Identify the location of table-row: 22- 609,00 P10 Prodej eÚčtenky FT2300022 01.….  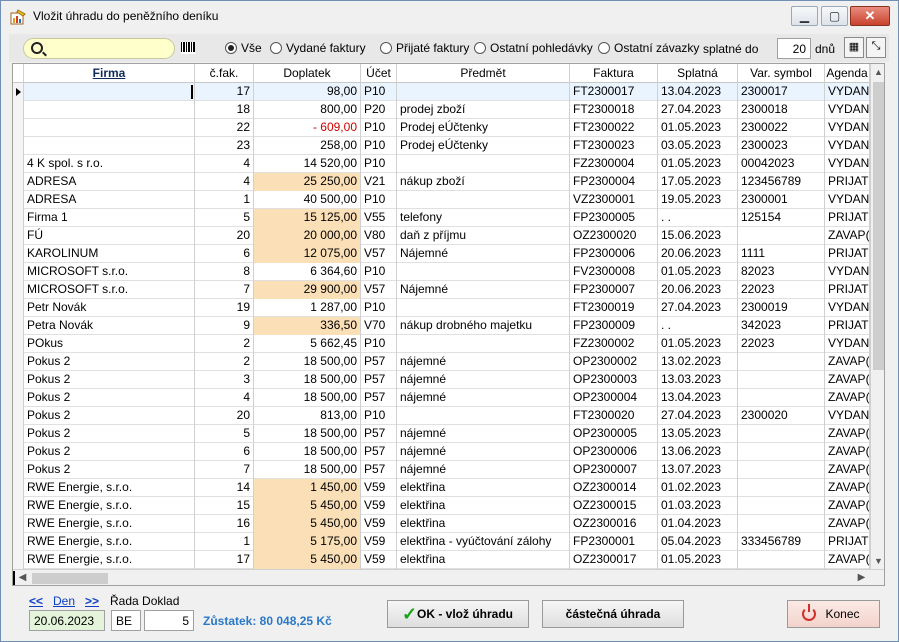
(441, 128).